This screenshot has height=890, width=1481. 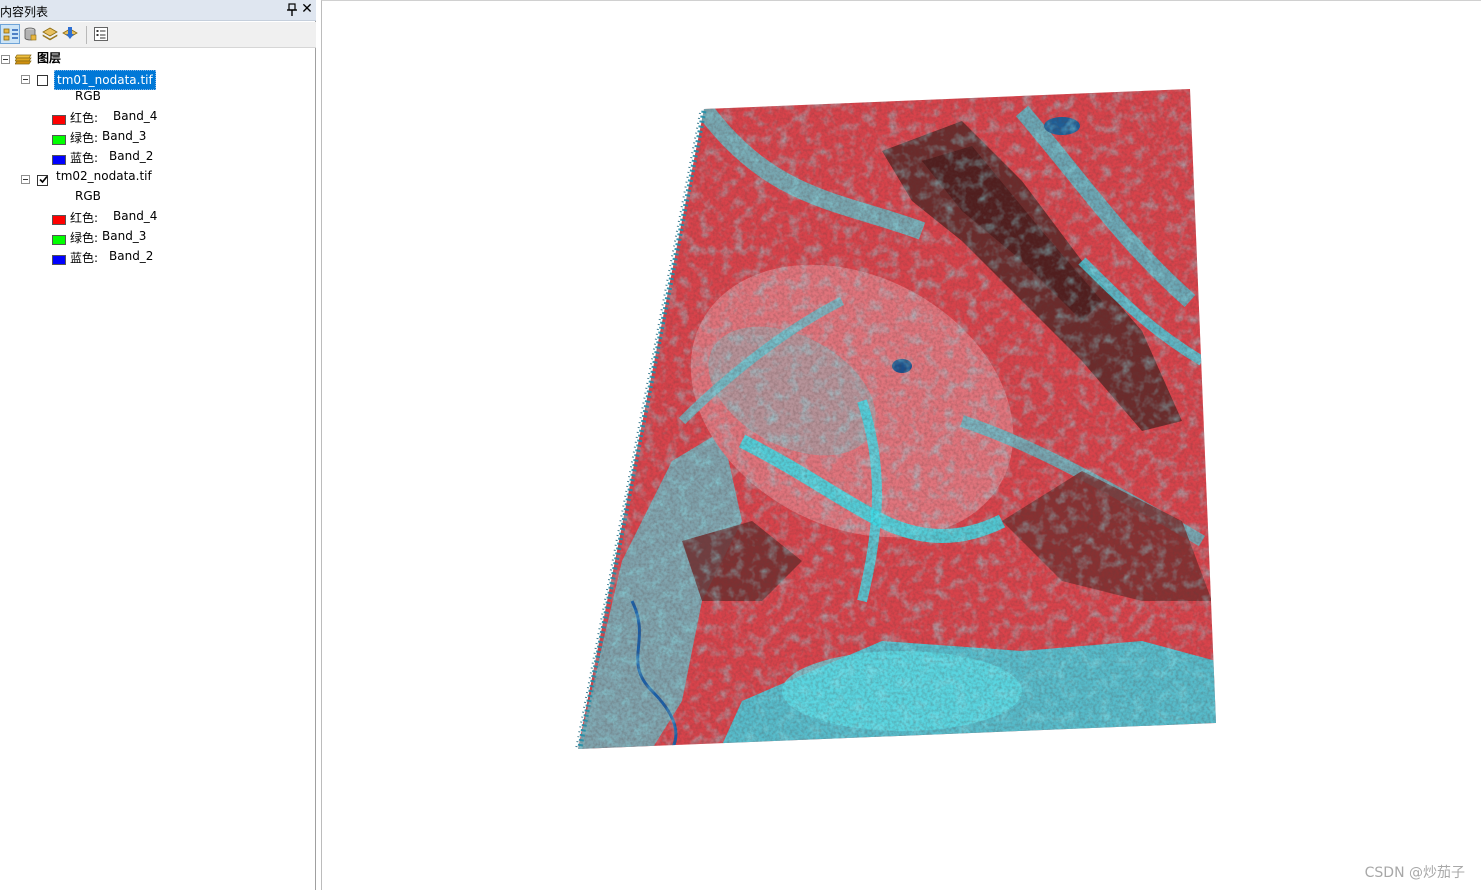 What do you see at coordinates (84, 118) in the screenshot?
I see `layer-1-red-channel: 红色:` at bounding box center [84, 118].